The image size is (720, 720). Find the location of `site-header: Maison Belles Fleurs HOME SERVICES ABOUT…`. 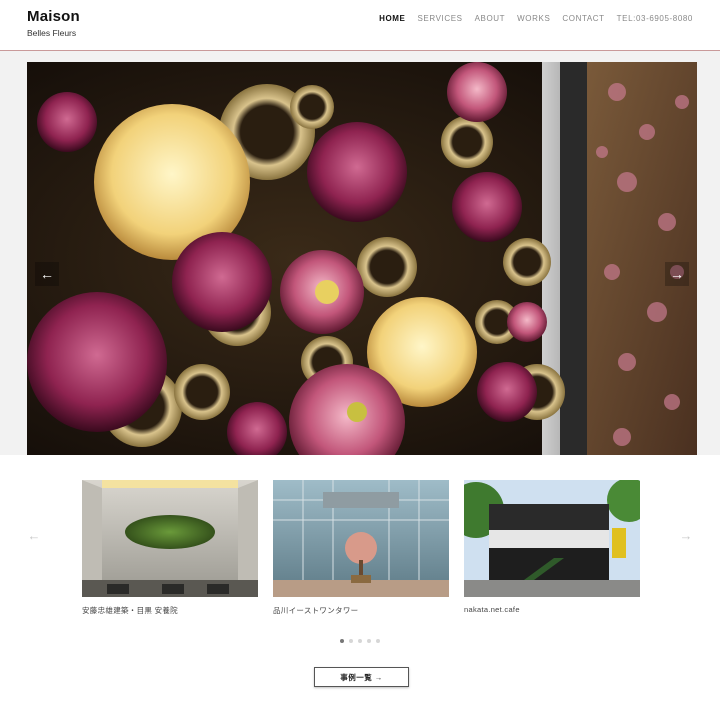

site-header: Maison Belles Fleurs HOME SERVICES ABOUT… is located at coordinates (360, 25).